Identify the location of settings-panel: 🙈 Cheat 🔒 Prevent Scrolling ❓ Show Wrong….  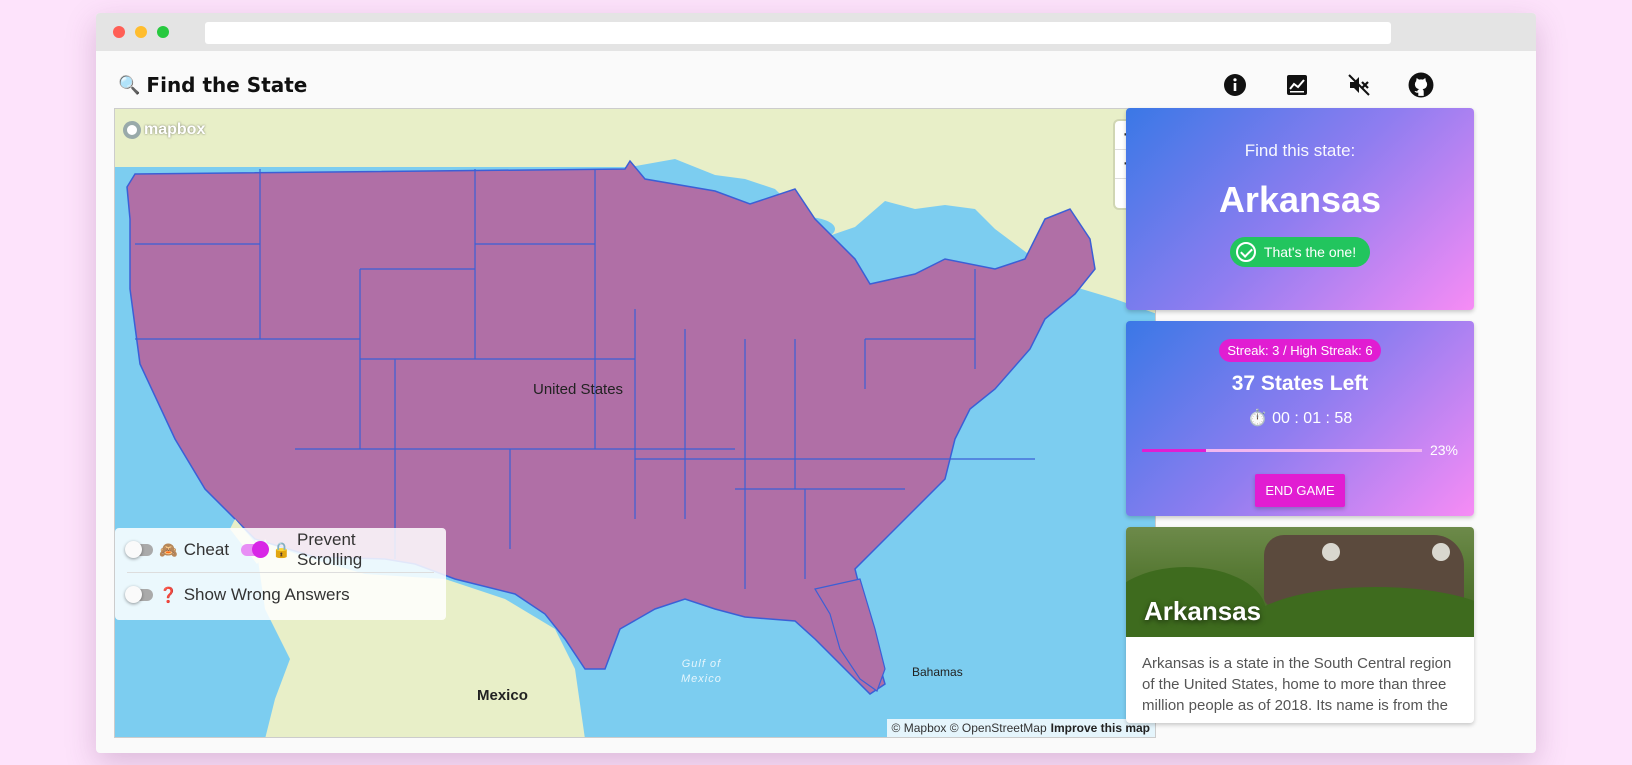
(280, 574).